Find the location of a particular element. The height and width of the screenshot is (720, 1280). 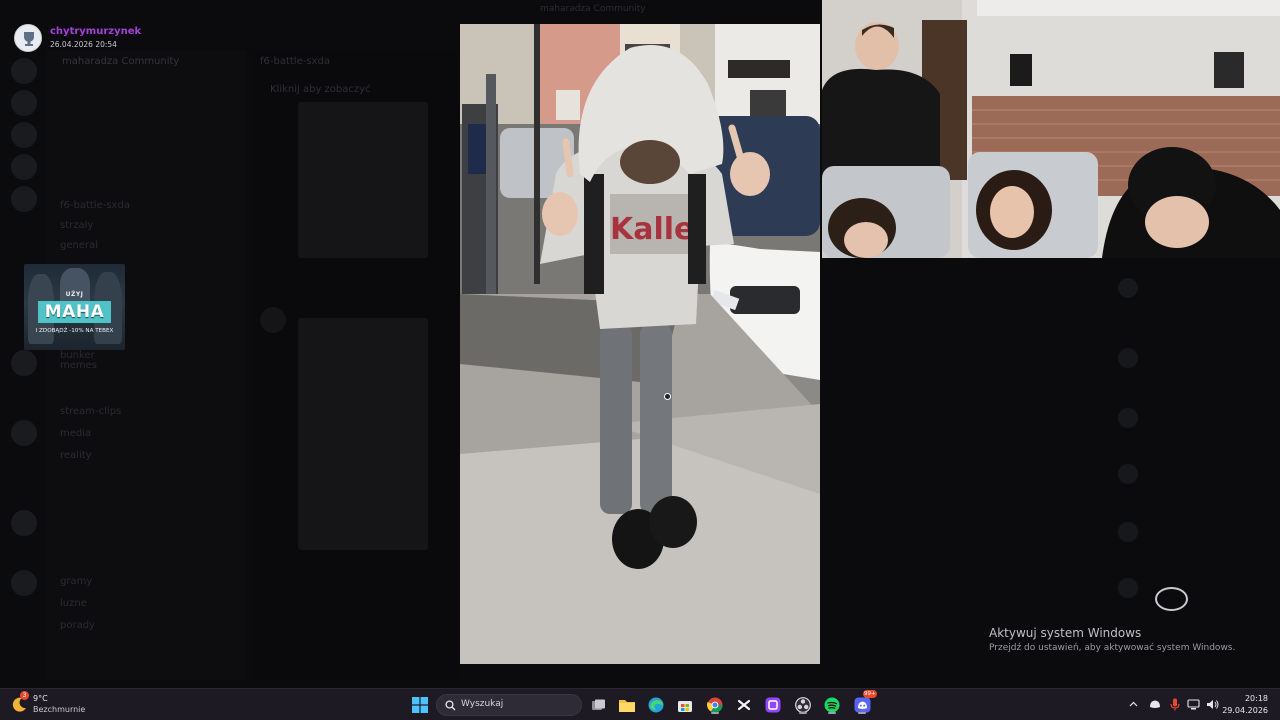

server-name: maharadza Community is located at coordinates (120, 61).